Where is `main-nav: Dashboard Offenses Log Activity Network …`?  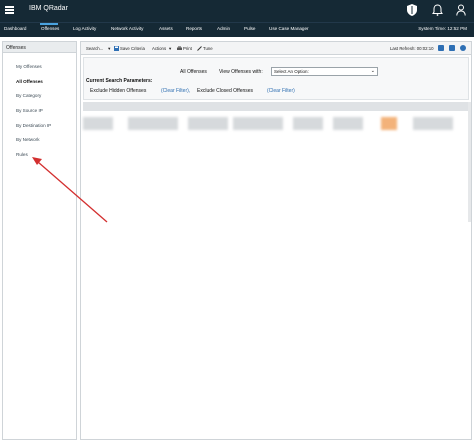
main-nav: Dashboard Offenses Log Activity Network … is located at coordinates (237, 29).